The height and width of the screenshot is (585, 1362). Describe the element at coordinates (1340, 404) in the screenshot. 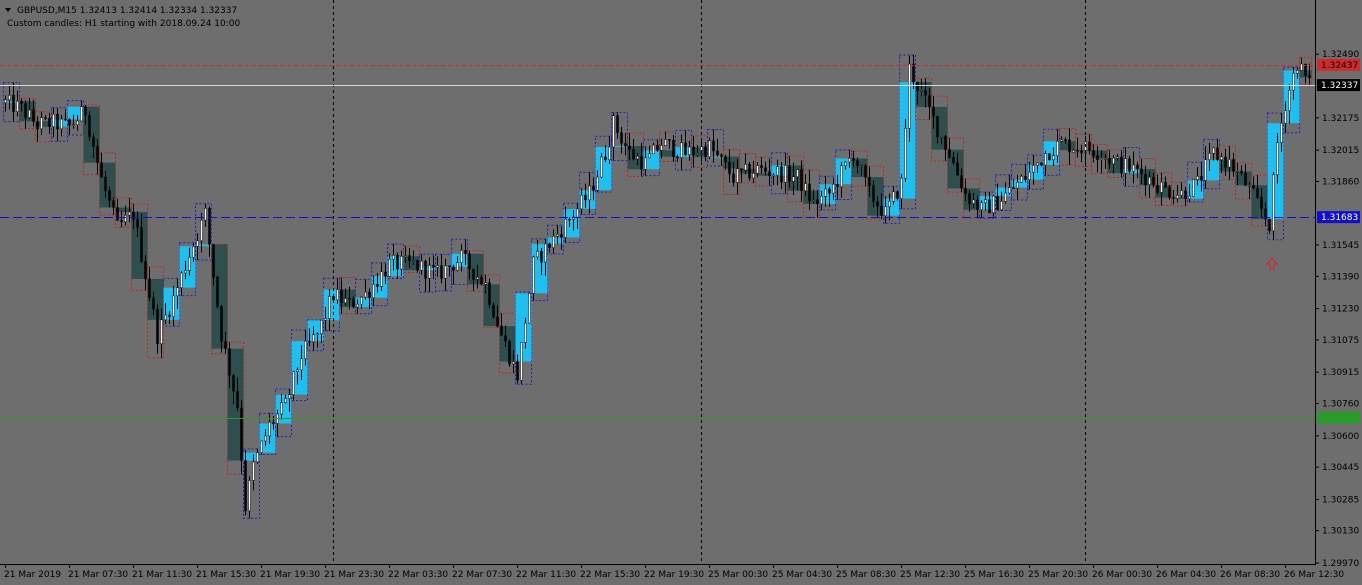

I see `price-tick-label: 1.30760` at that location.